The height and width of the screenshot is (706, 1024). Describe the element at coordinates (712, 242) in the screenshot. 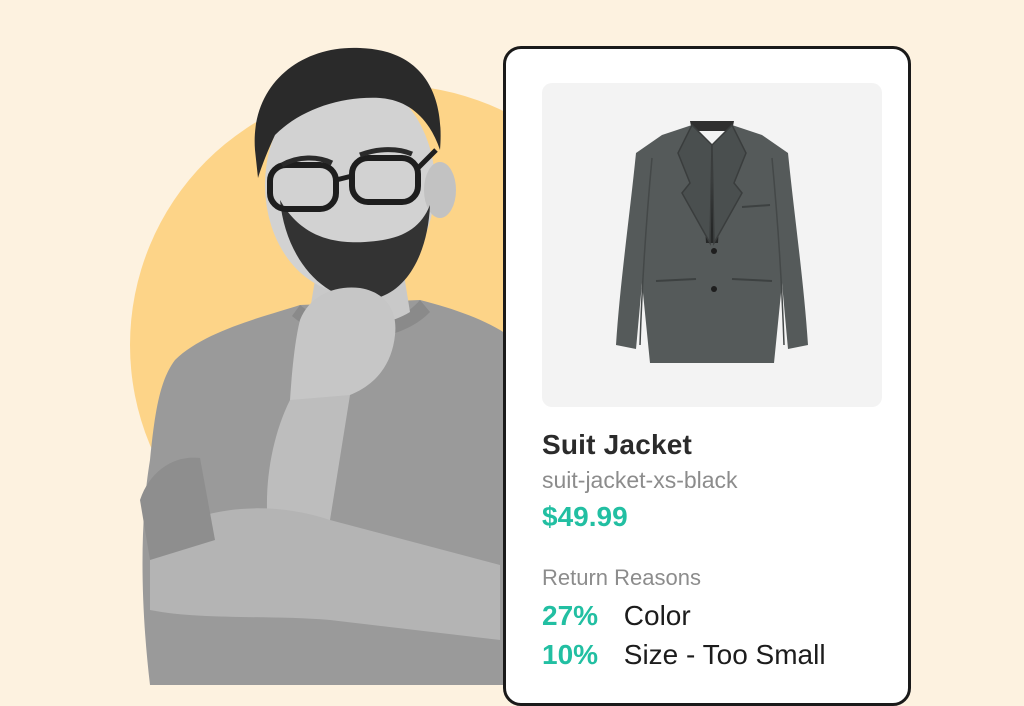

I see `jacket-icon` at that location.